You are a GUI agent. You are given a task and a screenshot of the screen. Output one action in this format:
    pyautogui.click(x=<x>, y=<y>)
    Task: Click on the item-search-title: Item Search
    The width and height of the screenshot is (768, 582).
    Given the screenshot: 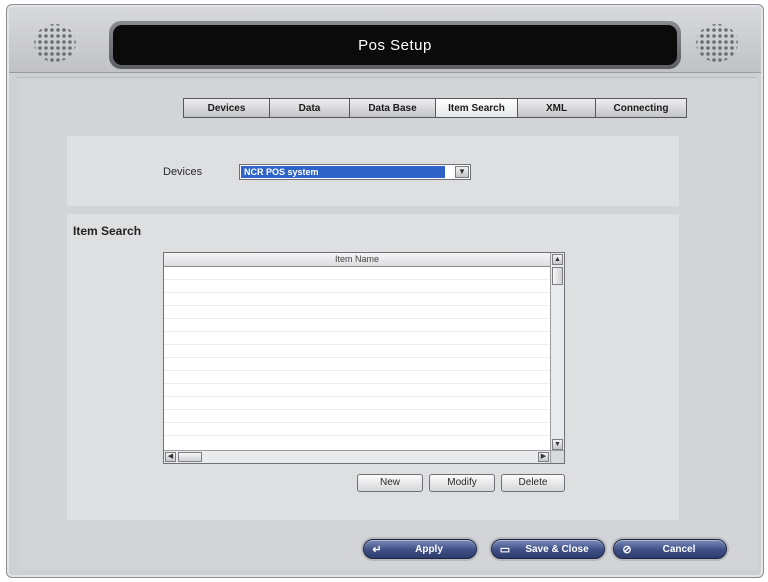 What is the action you would take?
    pyautogui.click(x=107, y=231)
    